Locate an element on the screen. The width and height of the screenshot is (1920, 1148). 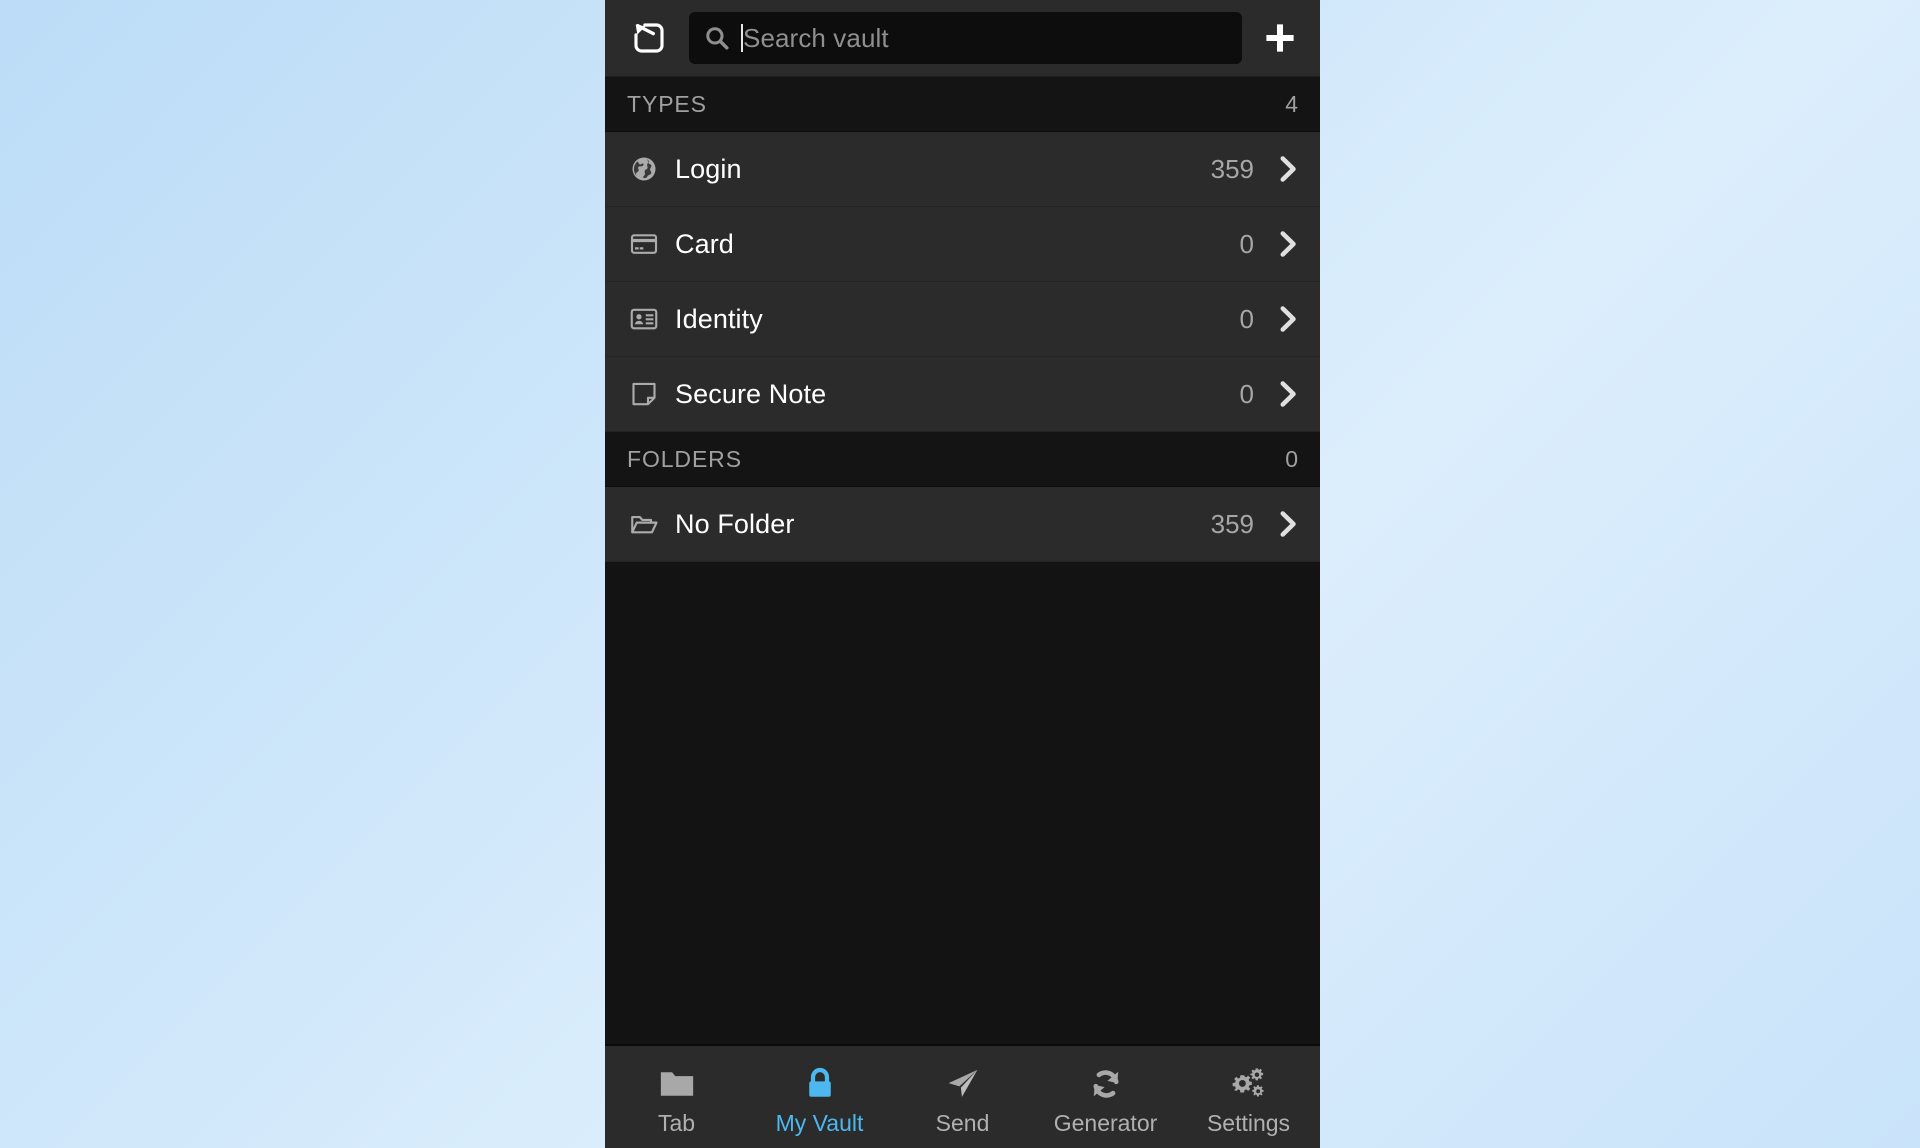
vault-row-secure-note: Secure Note 0 is located at coordinates (962, 394).